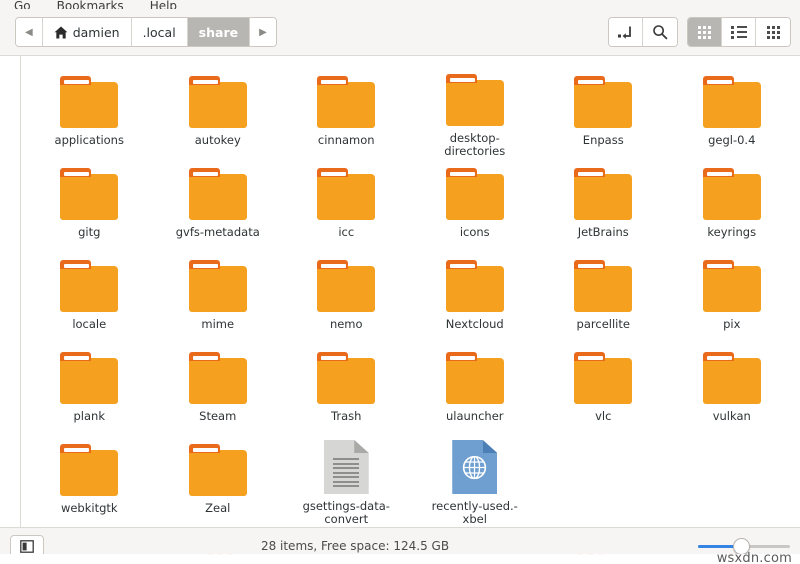 This screenshot has height=564, width=800. I want to click on file-item-locale: locale, so click(89, 297).